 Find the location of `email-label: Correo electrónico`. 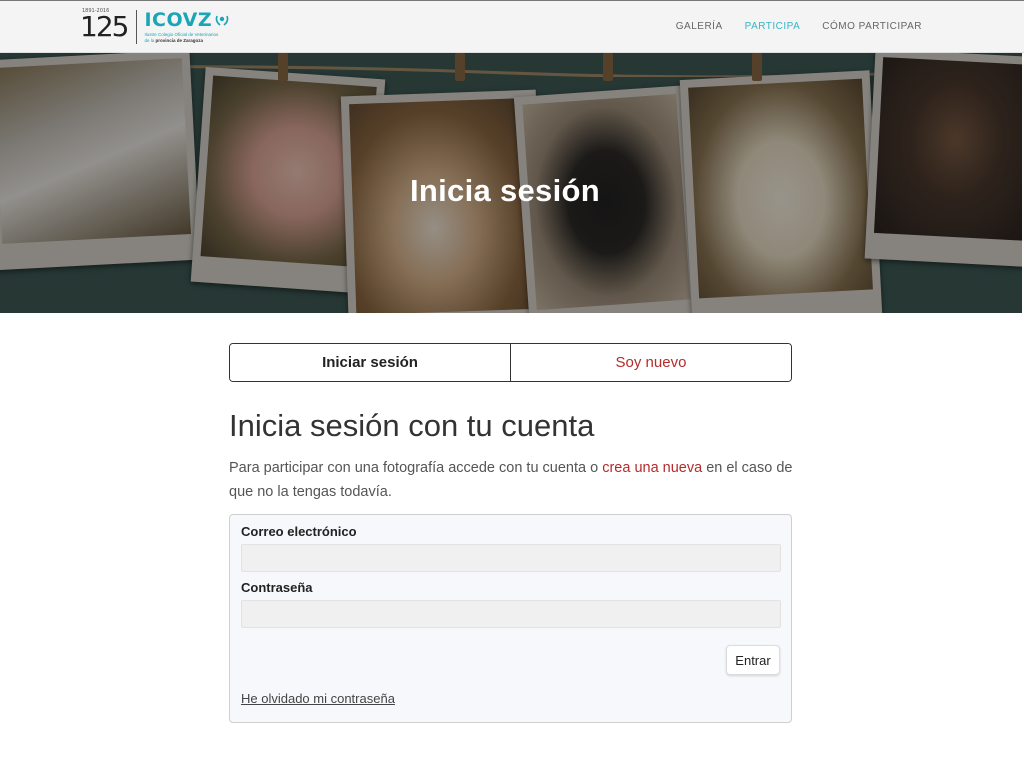

email-label: Correo electrónico is located at coordinates (299, 531).